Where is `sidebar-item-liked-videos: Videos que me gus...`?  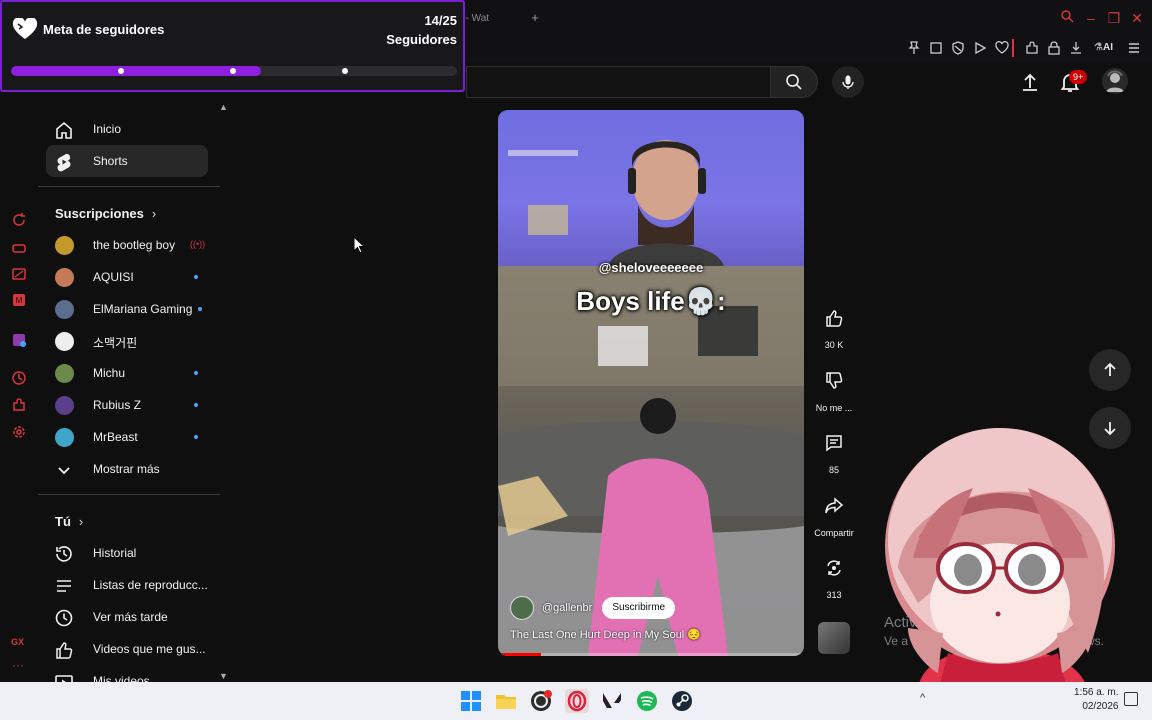
sidebar-item-liked-videos: Videos que me gus... is located at coordinates (127, 649).